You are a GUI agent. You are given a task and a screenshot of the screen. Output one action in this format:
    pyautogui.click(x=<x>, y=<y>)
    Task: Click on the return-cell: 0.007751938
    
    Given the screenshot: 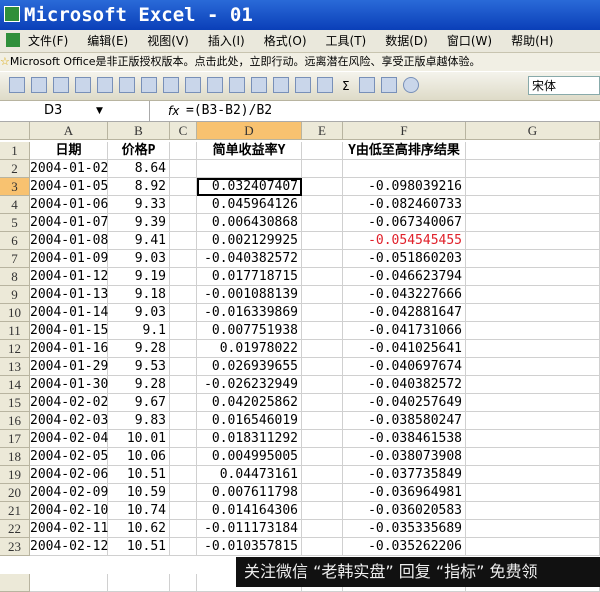 What is the action you would take?
    pyautogui.click(x=249, y=331)
    